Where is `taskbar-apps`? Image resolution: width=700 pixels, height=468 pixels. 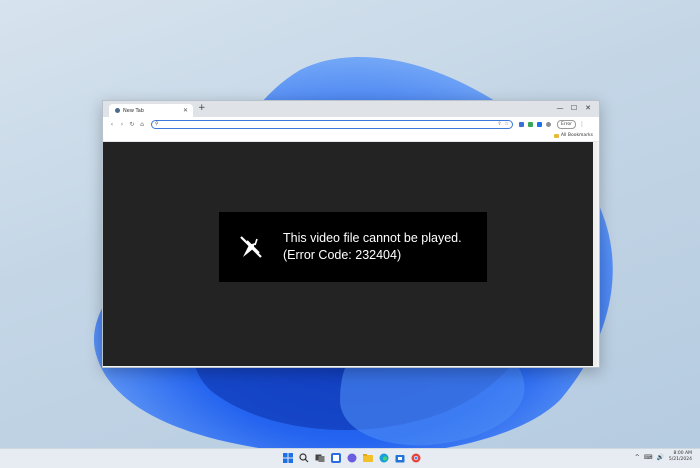
taskbar-apps is located at coordinates (354, 458).